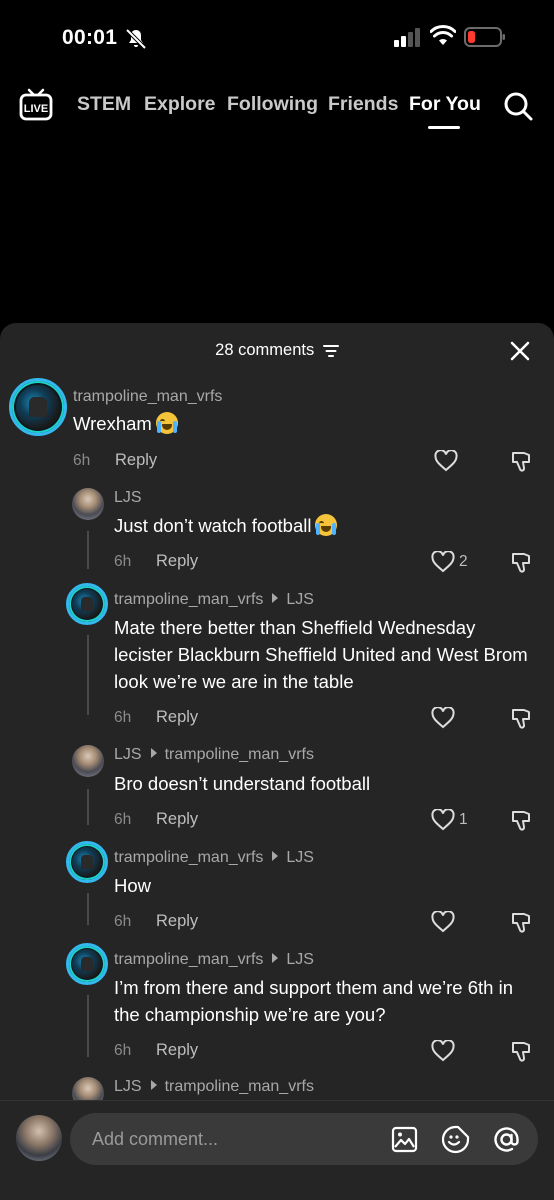 The height and width of the screenshot is (1200, 554). I want to click on comments-header: 28 comments, so click(277, 350).